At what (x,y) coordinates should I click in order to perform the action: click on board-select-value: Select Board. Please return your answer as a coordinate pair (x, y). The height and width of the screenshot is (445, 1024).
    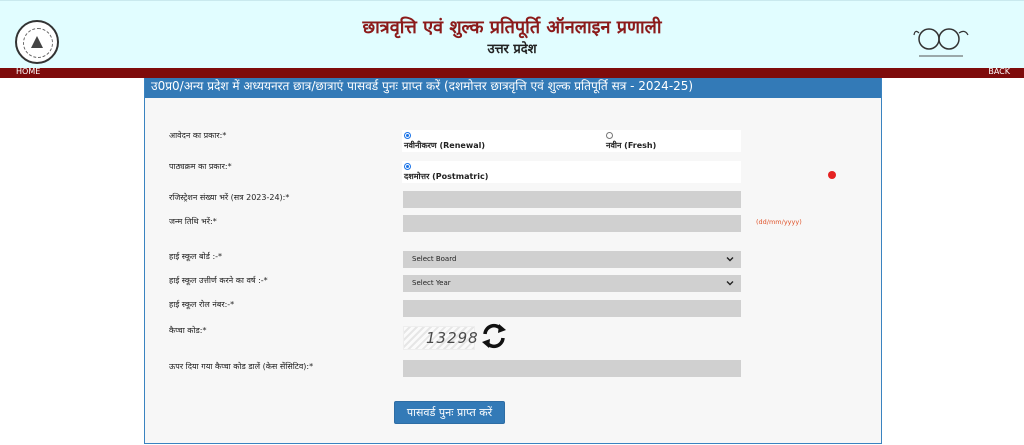
    Looking at the image, I should click on (434, 259).